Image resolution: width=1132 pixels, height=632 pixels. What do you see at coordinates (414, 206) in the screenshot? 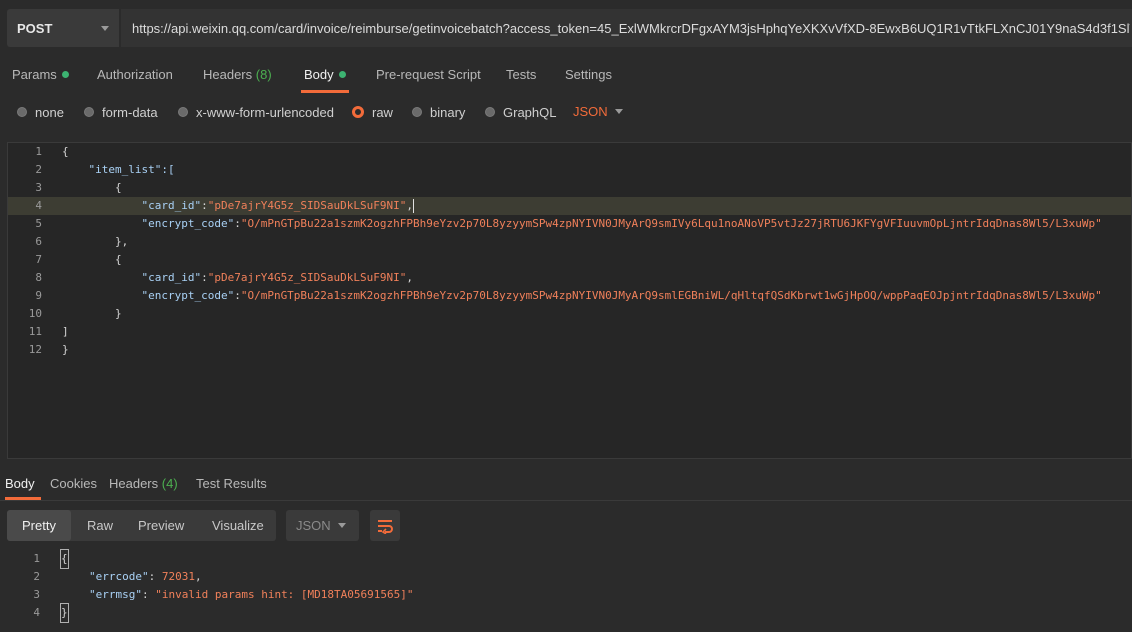
I see `text-cursor` at bounding box center [414, 206].